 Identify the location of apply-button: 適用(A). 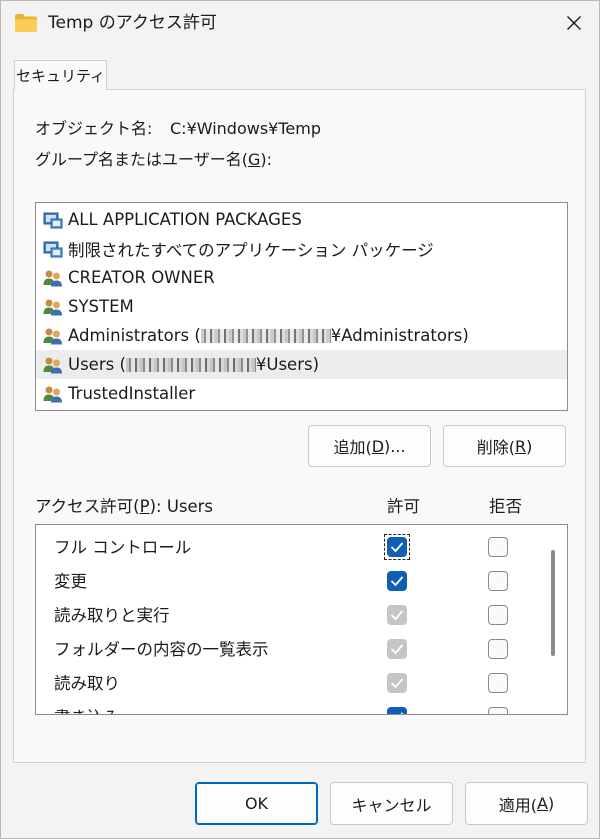
(526, 803).